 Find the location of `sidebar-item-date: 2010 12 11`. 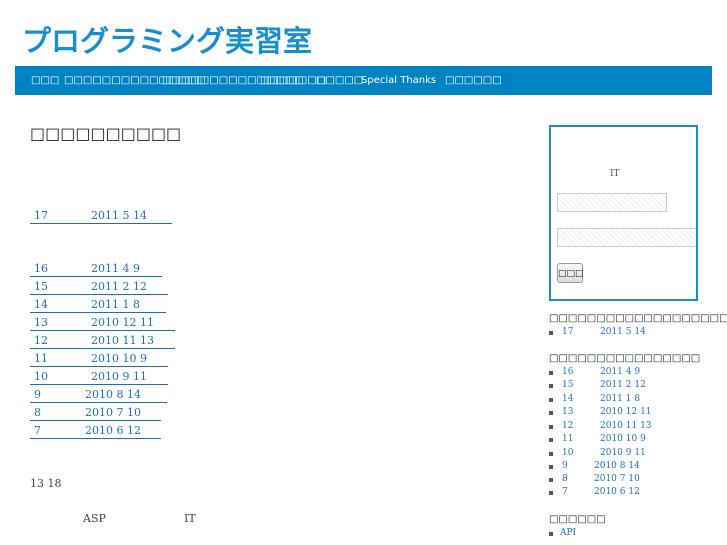

sidebar-item-date: 2010 12 11 is located at coordinates (626, 412).